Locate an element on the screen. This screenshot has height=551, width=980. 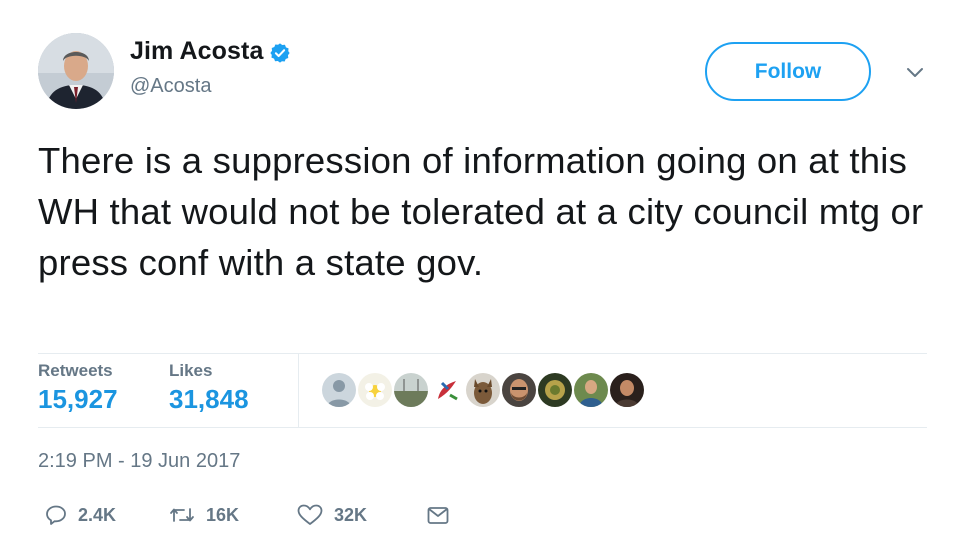
tweet-timestamp: 2:19 PM - 19 Jun 2017 is located at coordinates (139, 461).